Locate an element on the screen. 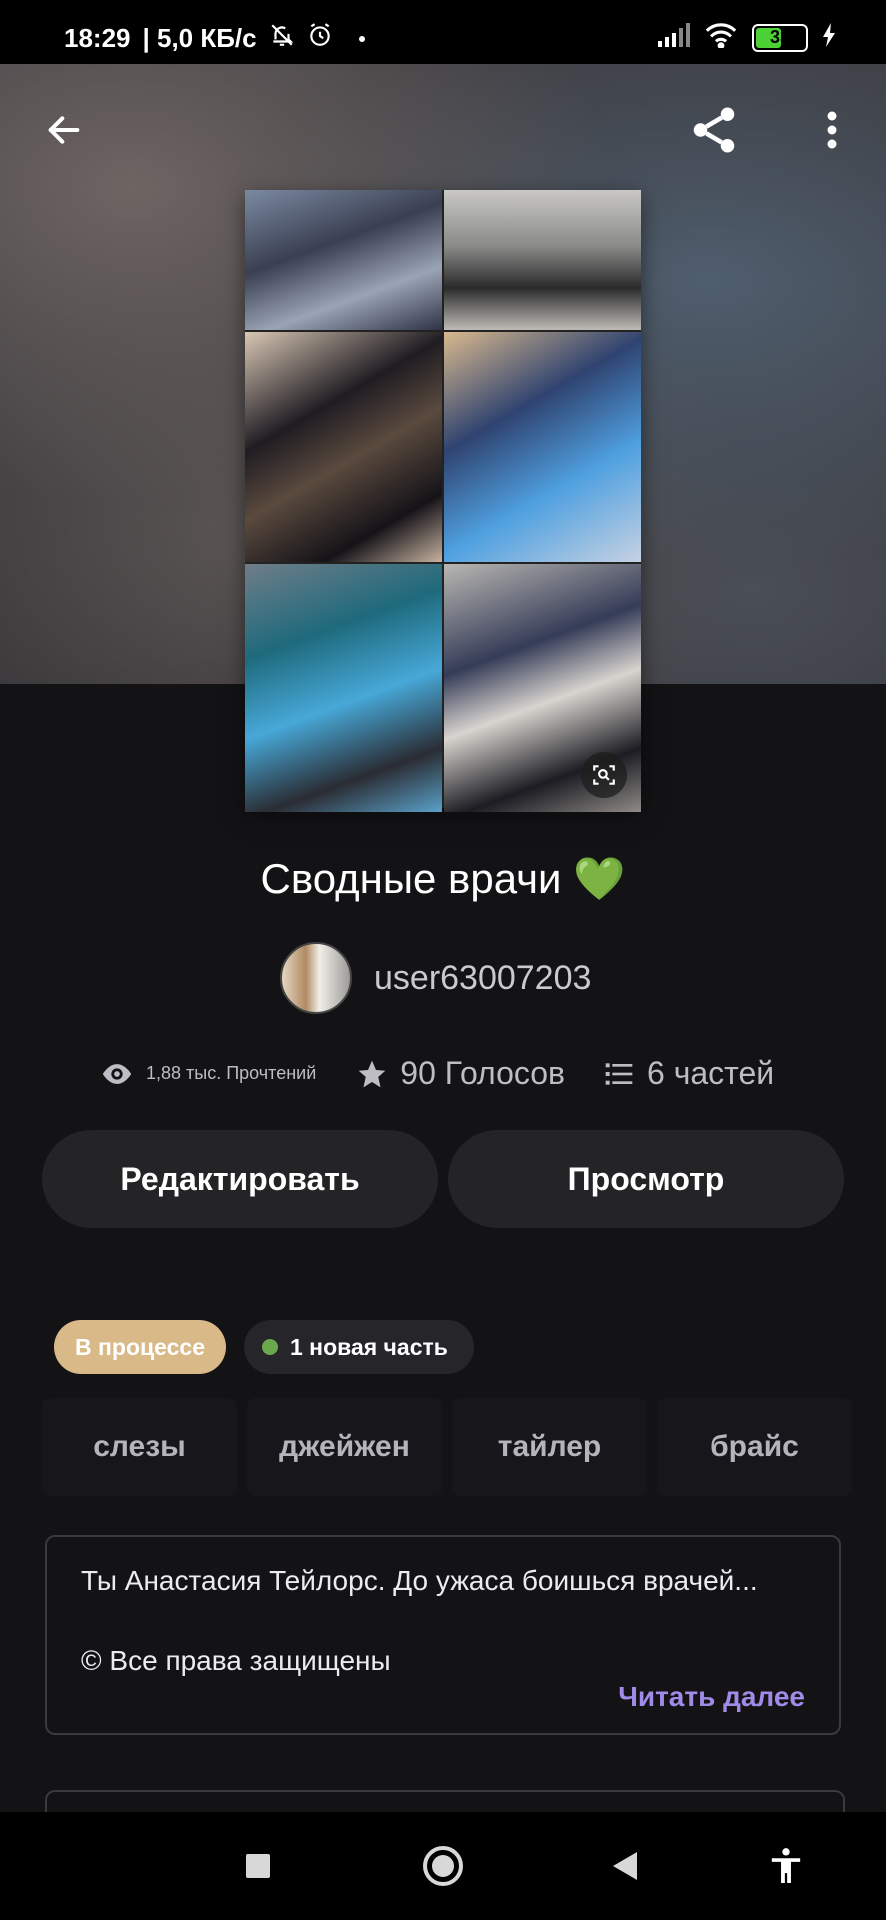  battery-icon: 33 is located at coordinates (780, 37).